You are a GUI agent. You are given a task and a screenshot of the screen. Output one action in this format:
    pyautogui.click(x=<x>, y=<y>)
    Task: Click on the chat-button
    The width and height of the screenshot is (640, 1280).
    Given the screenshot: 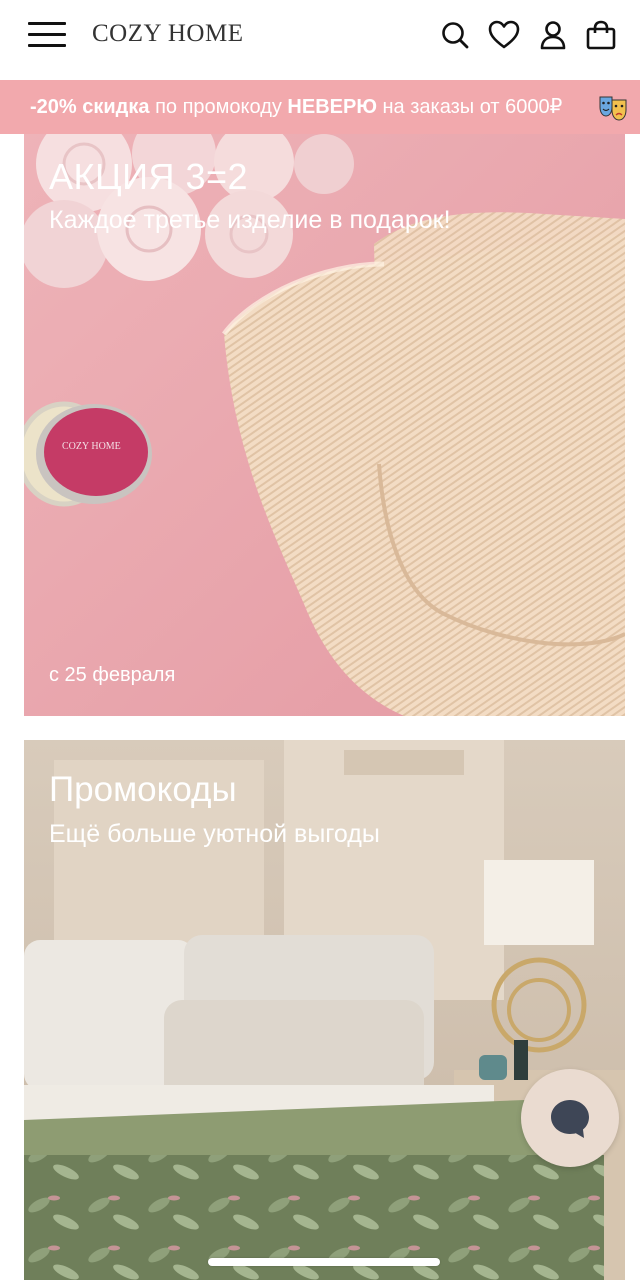 What is the action you would take?
    pyautogui.click(x=570, y=1118)
    